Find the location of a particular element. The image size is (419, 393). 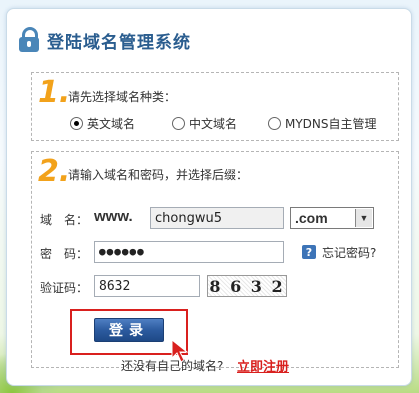

password-label: 密 码： is located at coordinates (64, 254).